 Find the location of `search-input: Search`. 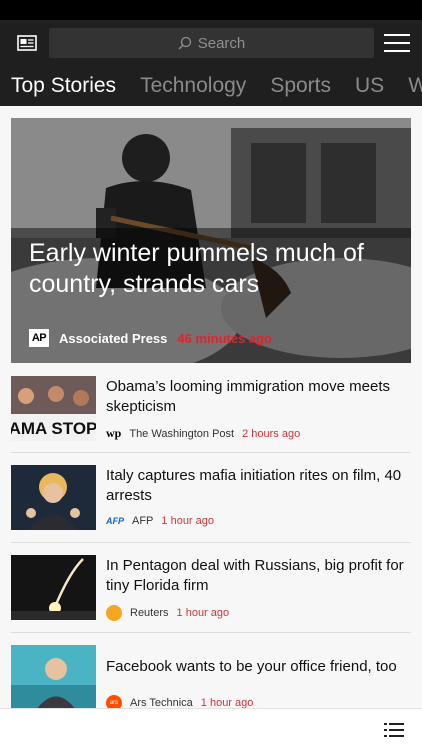

search-input: Search is located at coordinates (211, 43).